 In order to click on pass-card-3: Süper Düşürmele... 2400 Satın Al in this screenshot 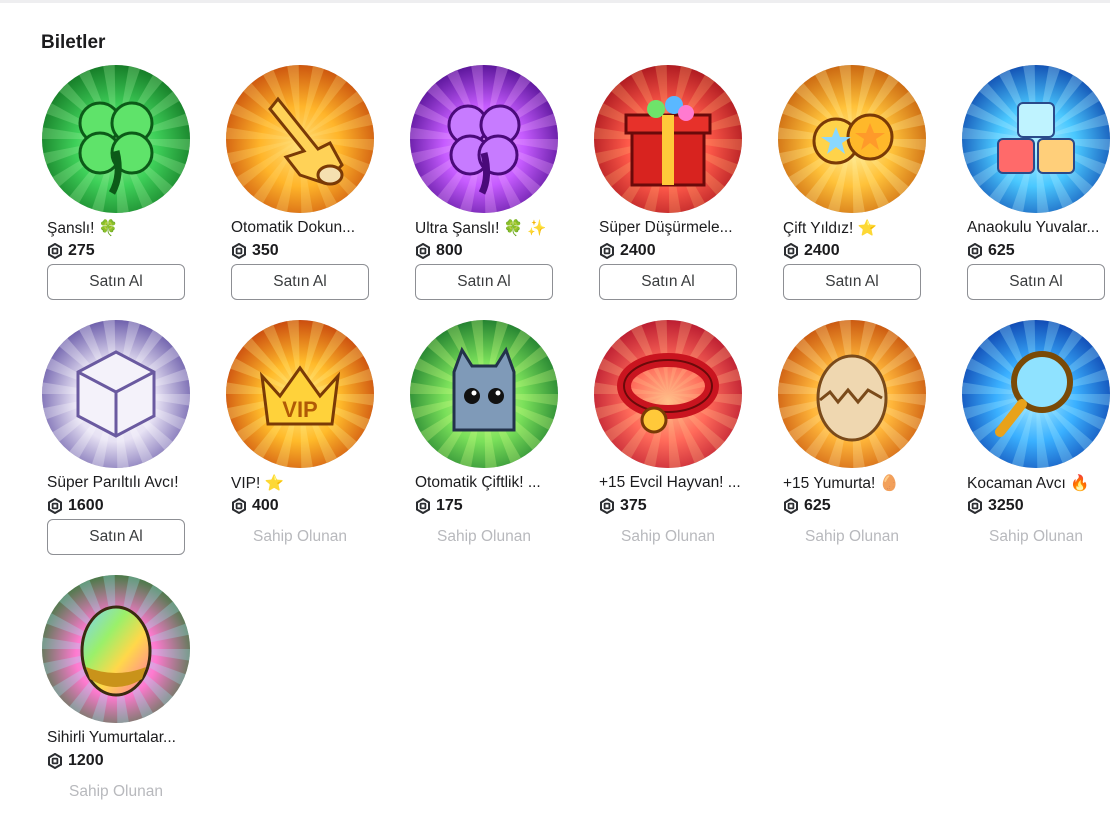, I will do `click(667, 188)`.